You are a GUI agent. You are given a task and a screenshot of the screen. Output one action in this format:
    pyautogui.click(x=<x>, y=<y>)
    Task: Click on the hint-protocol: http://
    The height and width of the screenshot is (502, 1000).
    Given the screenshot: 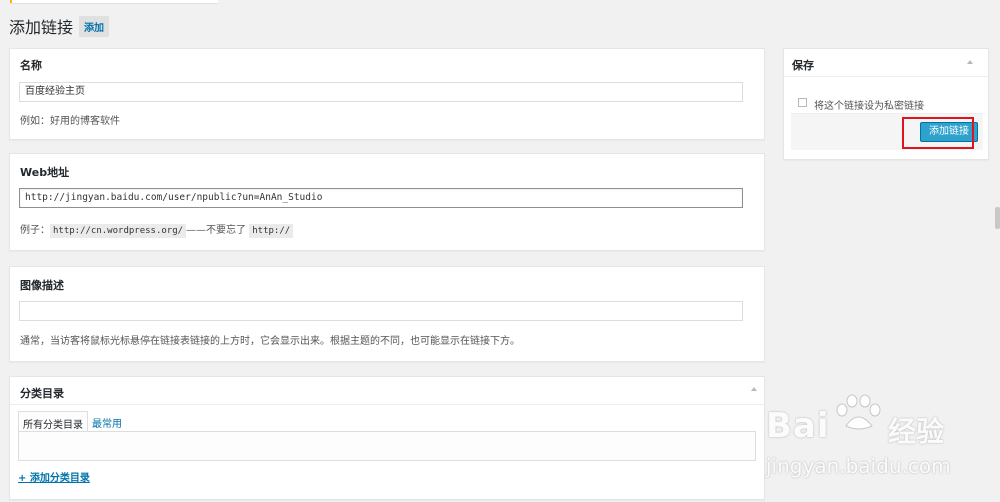 What is the action you would take?
    pyautogui.click(x=271, y=231)
    